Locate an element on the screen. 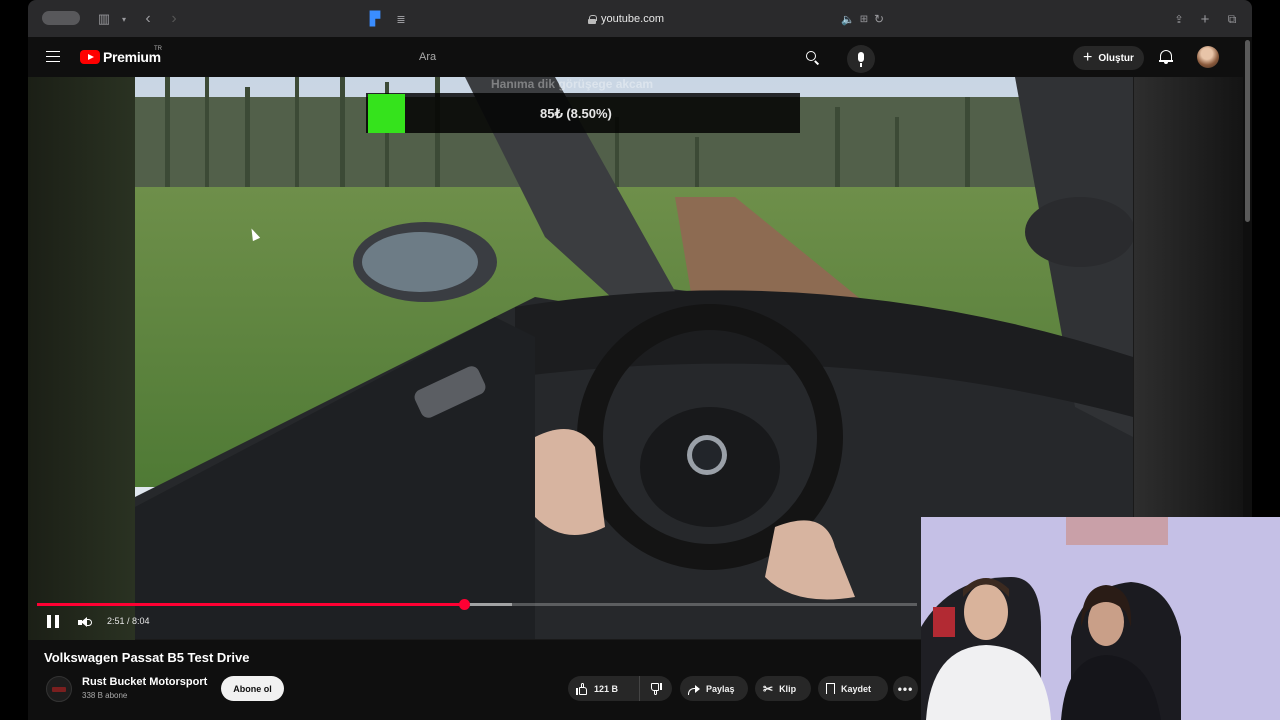 This screenshot has height=720, width=1280. search-button is located at coordinates (813, 58).